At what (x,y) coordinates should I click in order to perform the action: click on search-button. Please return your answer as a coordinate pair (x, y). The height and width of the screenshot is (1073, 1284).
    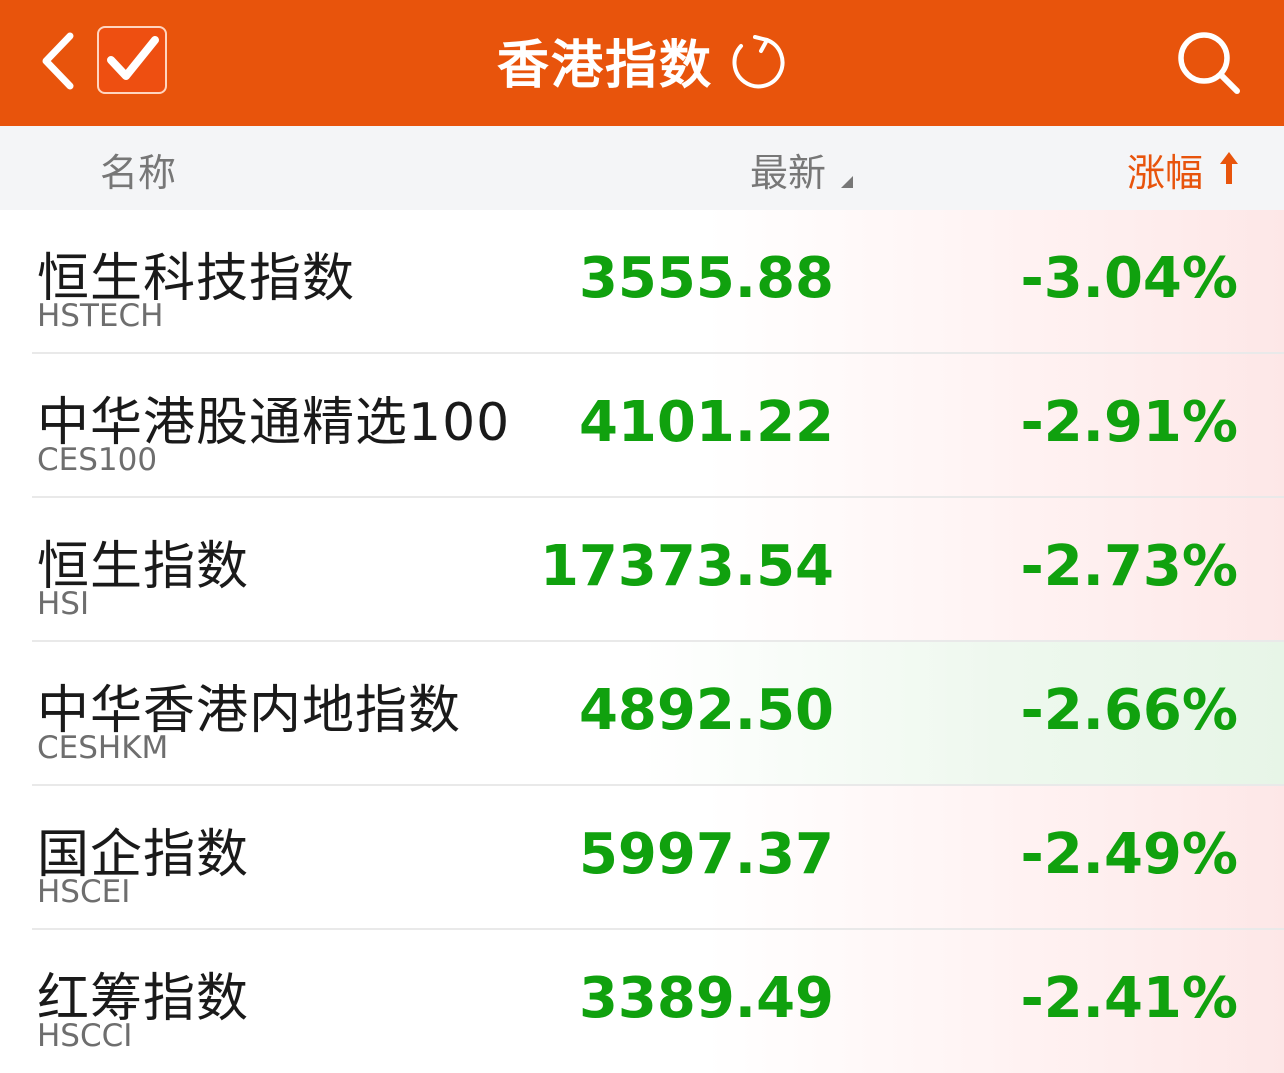
    Looking at the image, I should click on (1208, 62).